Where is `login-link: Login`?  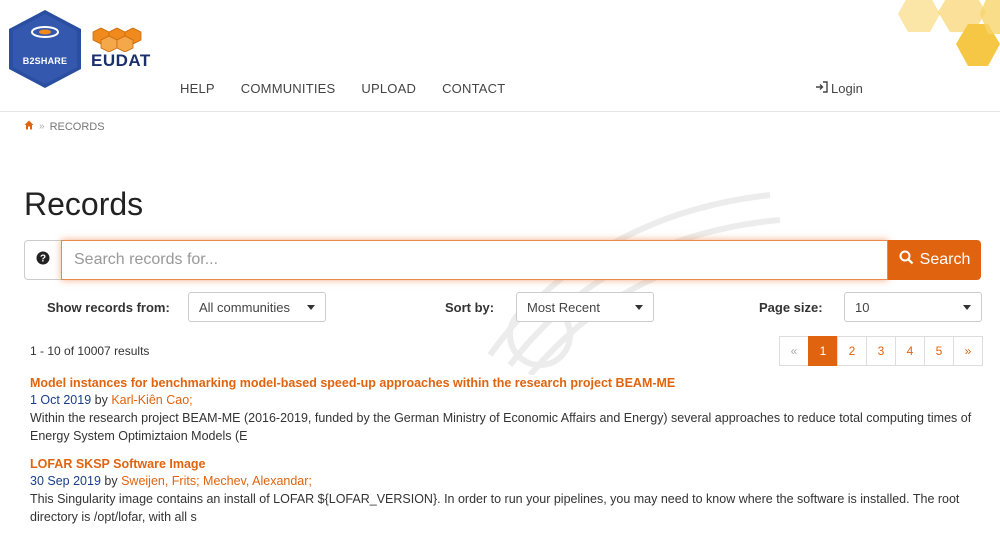 login-link: Login is located at coordinates (839, 88).